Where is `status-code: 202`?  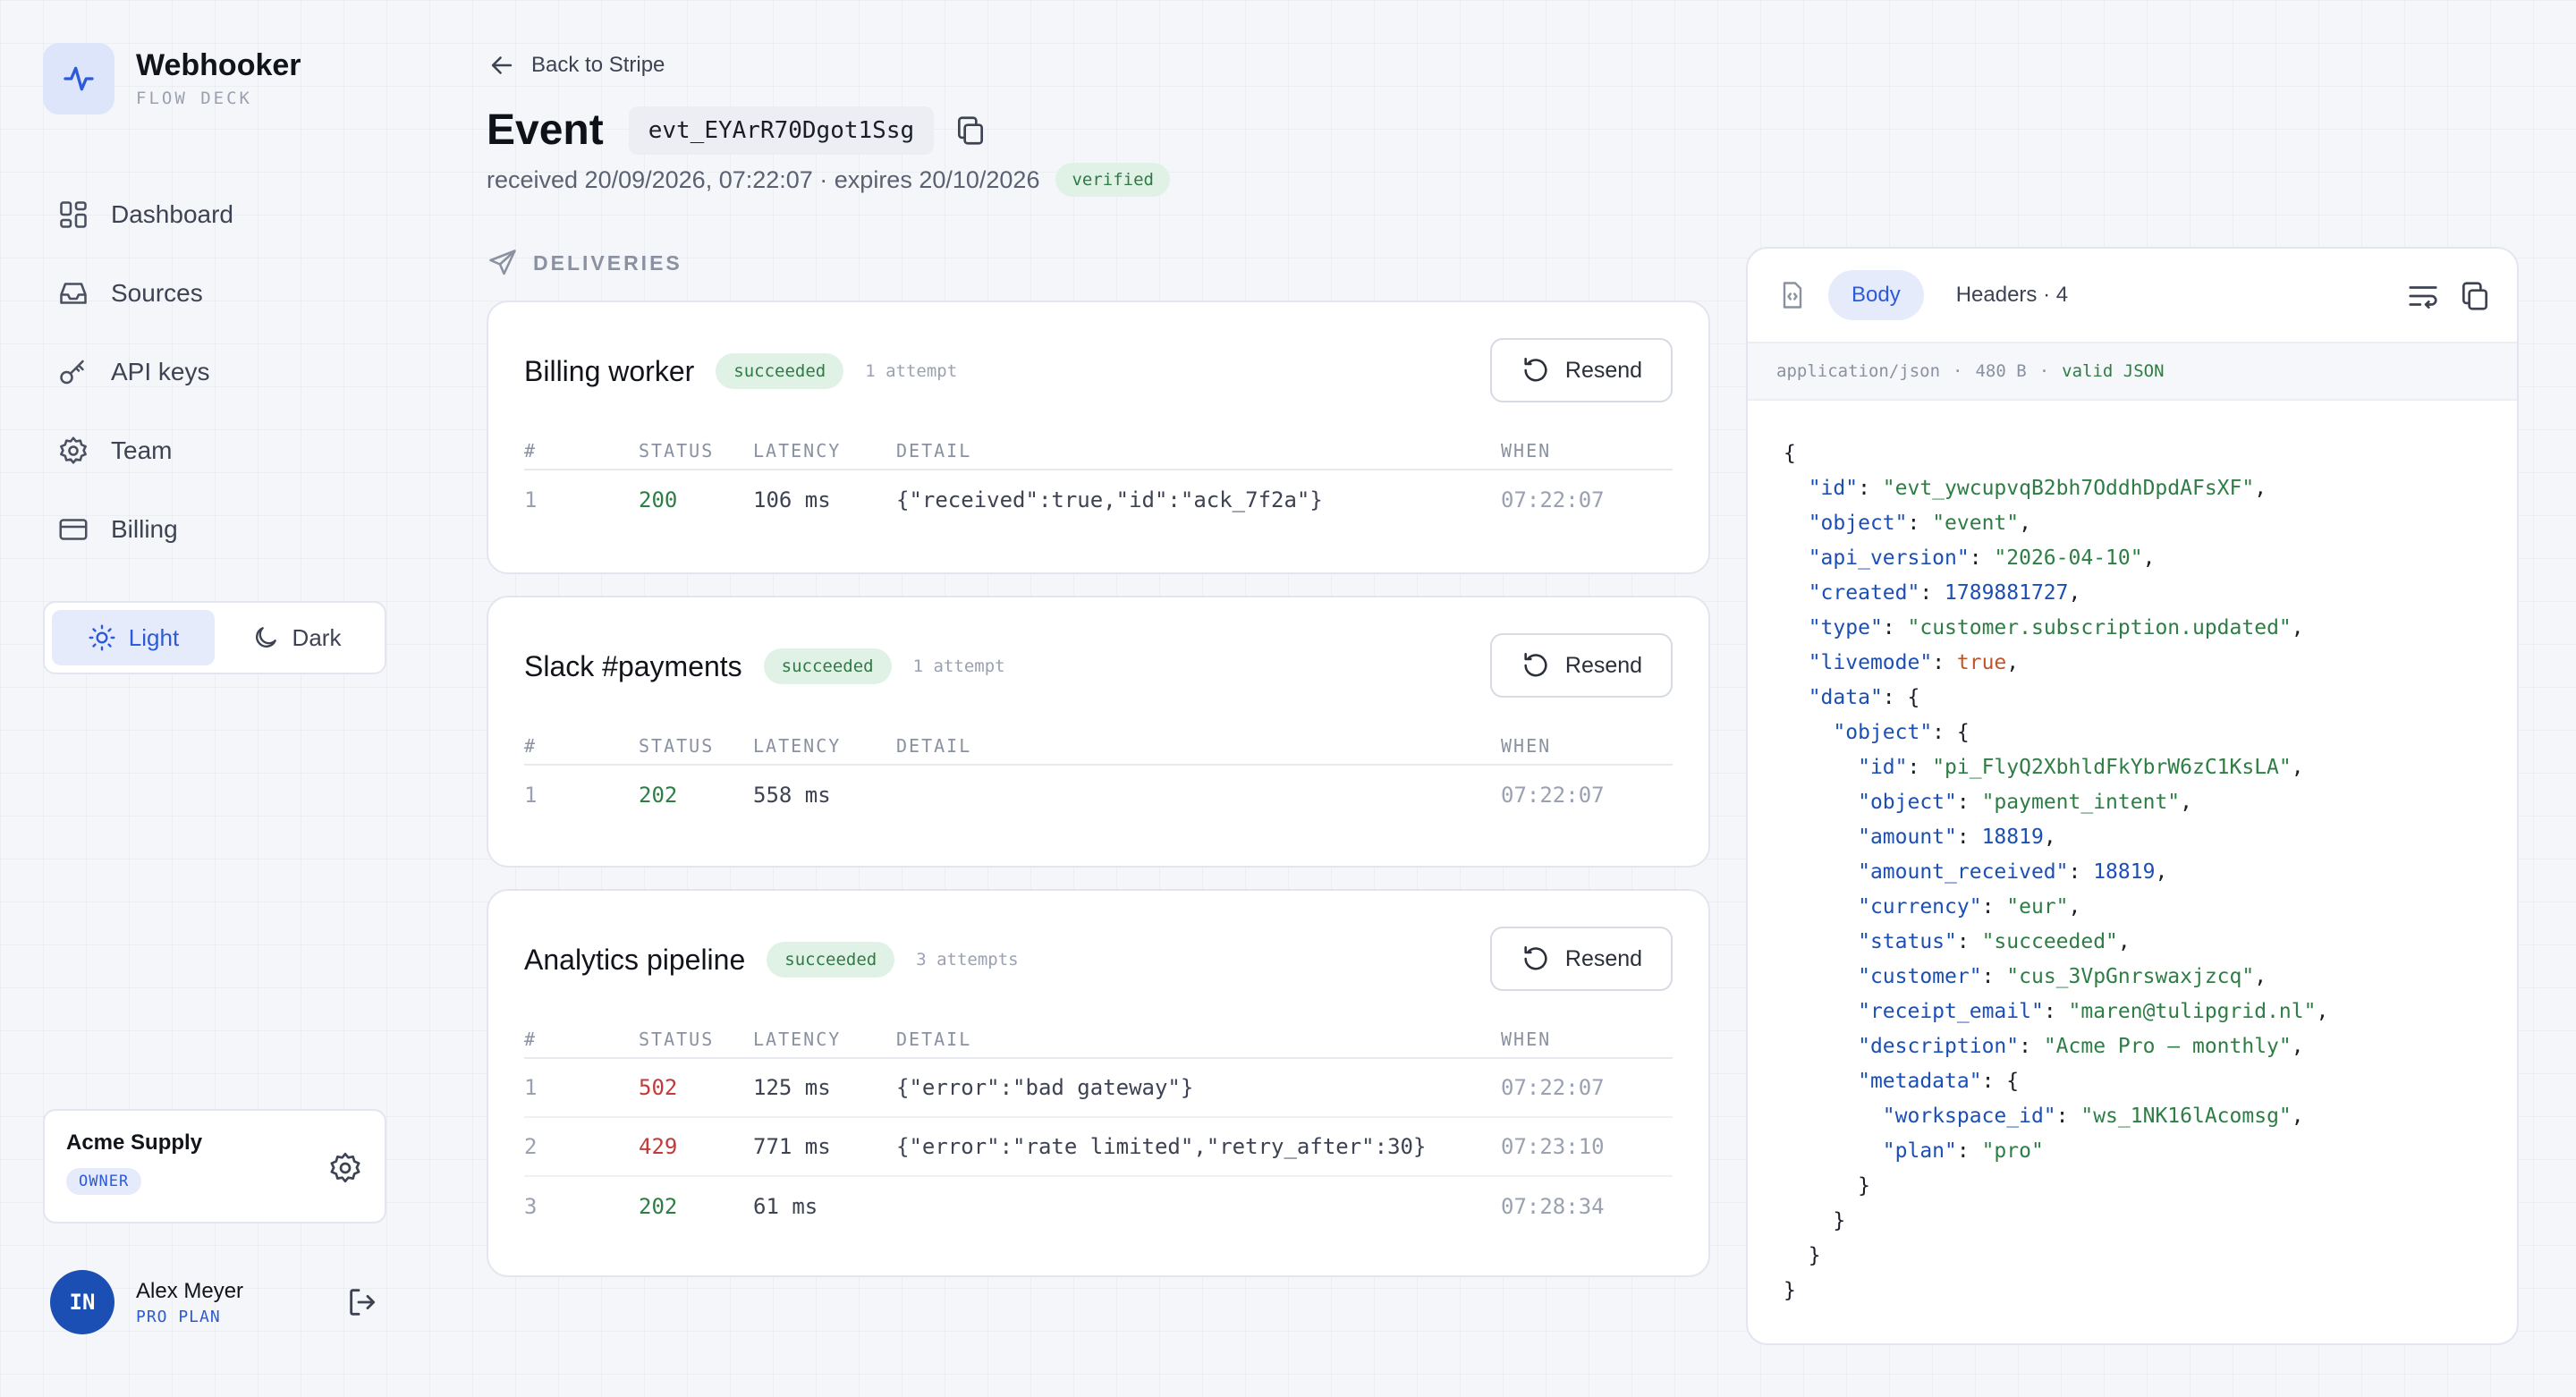
status-code: 202 is located at coordinates (658, 795).